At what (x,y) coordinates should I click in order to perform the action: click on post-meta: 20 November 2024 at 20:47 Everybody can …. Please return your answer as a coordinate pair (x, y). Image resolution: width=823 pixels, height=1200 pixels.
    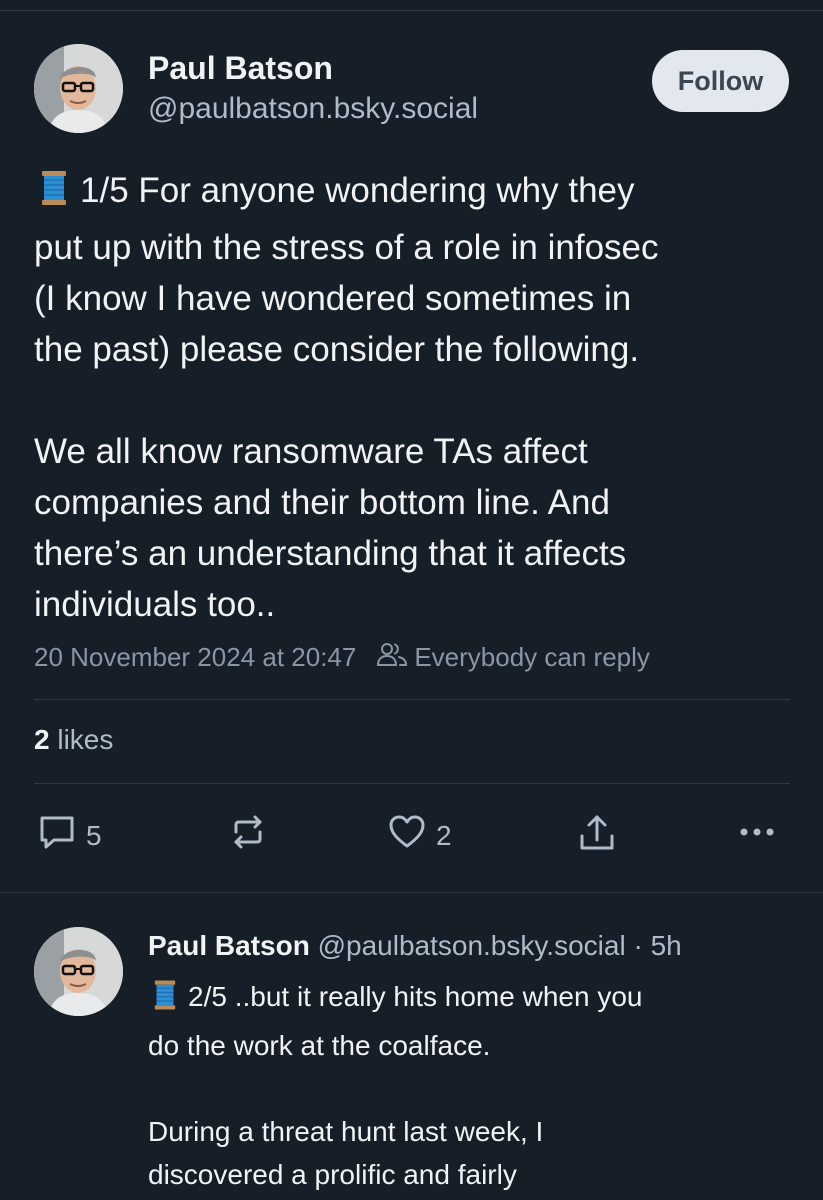
    Looking at the image, I should click on (342, 657).